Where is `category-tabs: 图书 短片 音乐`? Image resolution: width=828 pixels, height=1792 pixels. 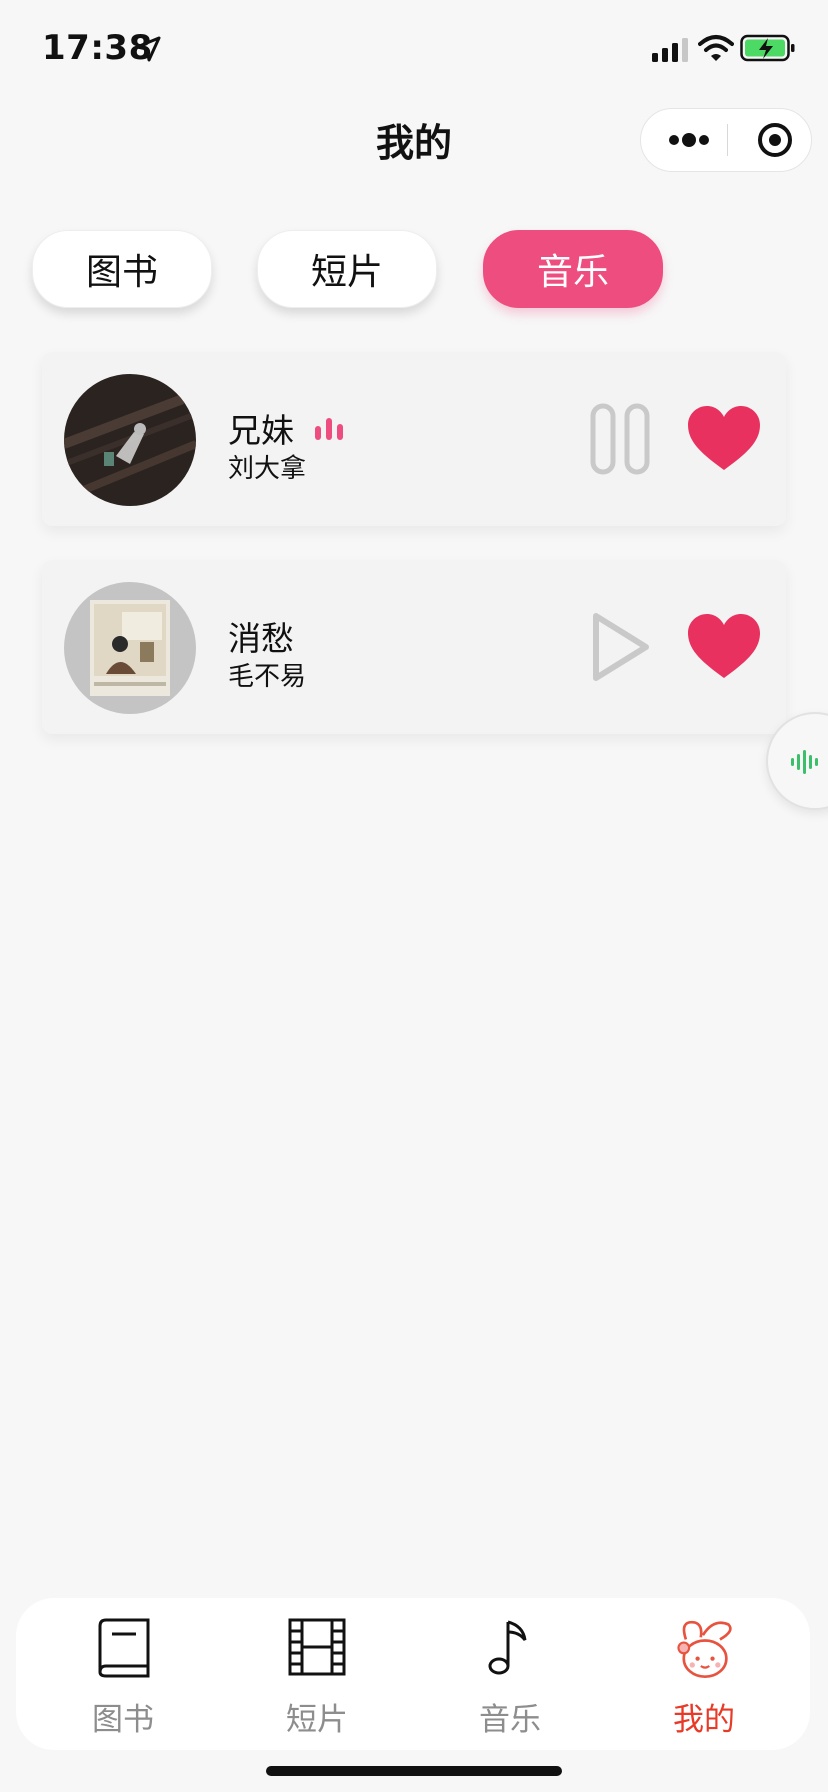 category-tabs: 图书 短片 音乐 is located at coordinates (414, 270).